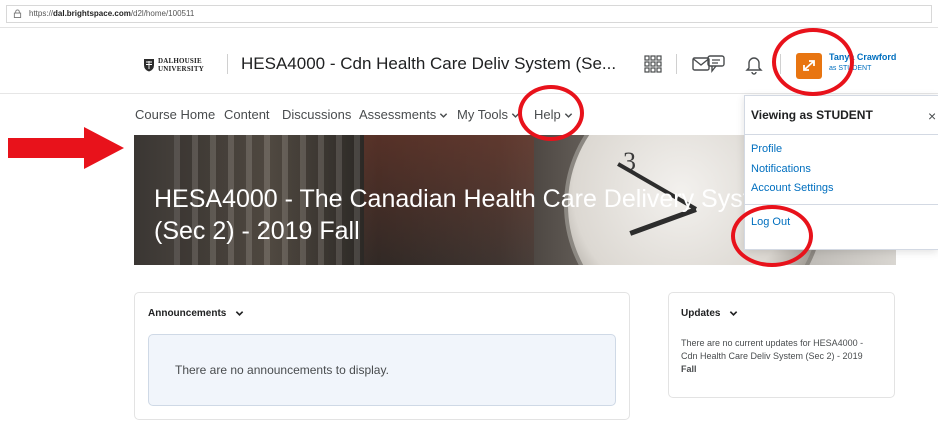  What do you see at coordinates (398, 114) in the screenshot?
I see `nav-label: Assessments` at bounding box center [398, 114].